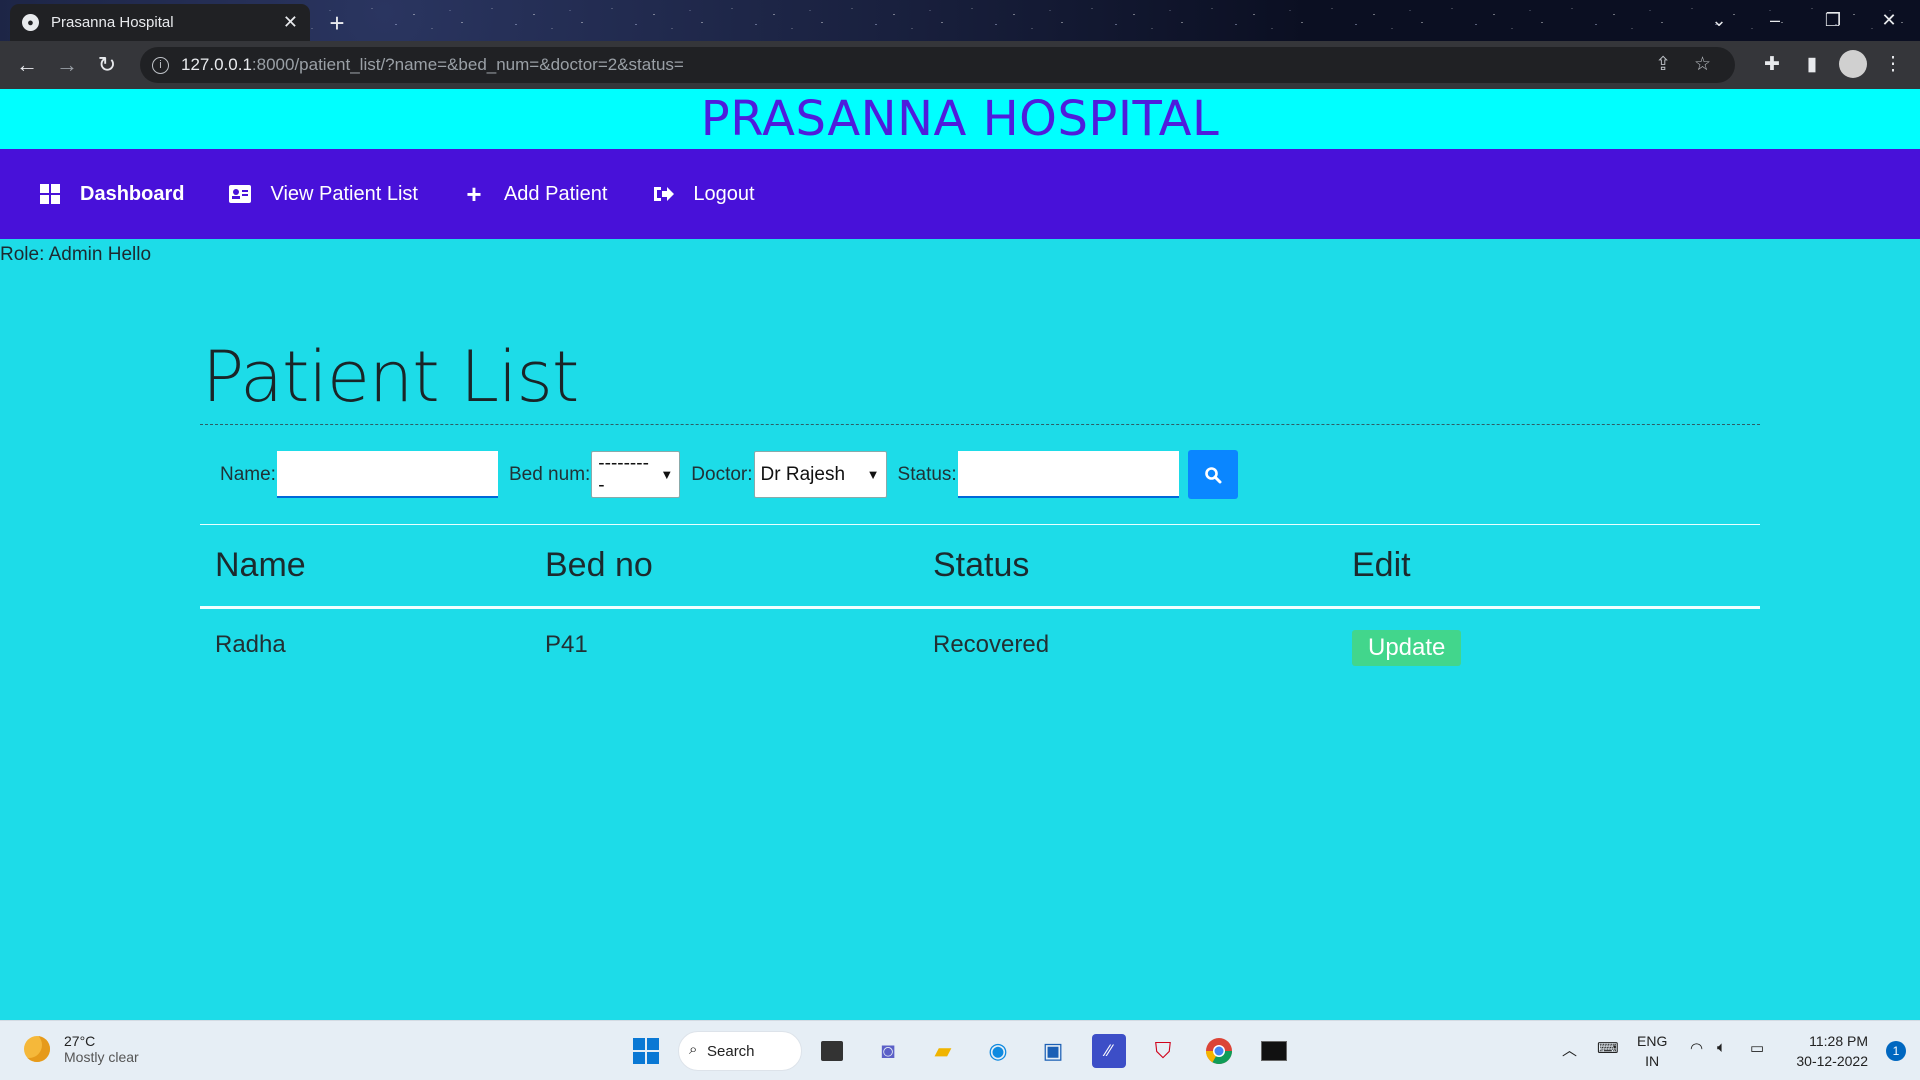 The height and width of the screenshot is (1080, 1920). What do you see at coordinates (67, 65) in the screenshot?
I see `forward-arrow-icon: →` at bounding box center [67, 65].